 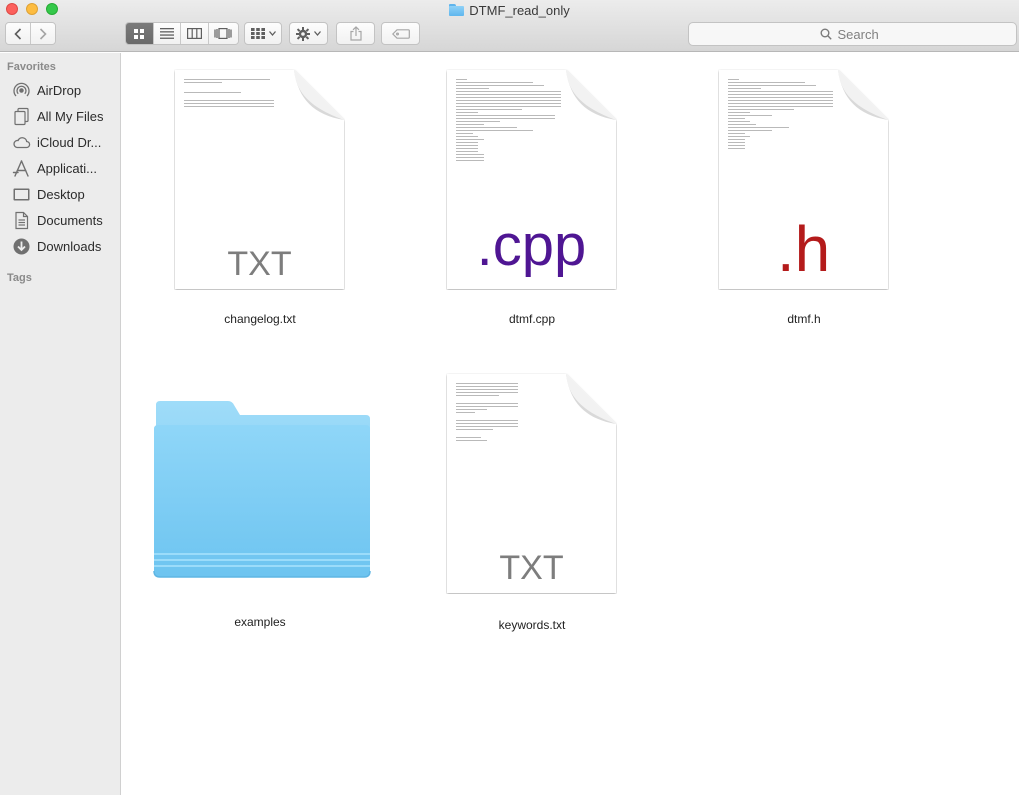 I want to click on sidebar-item-label: Documents, so click(x=70, y=220).